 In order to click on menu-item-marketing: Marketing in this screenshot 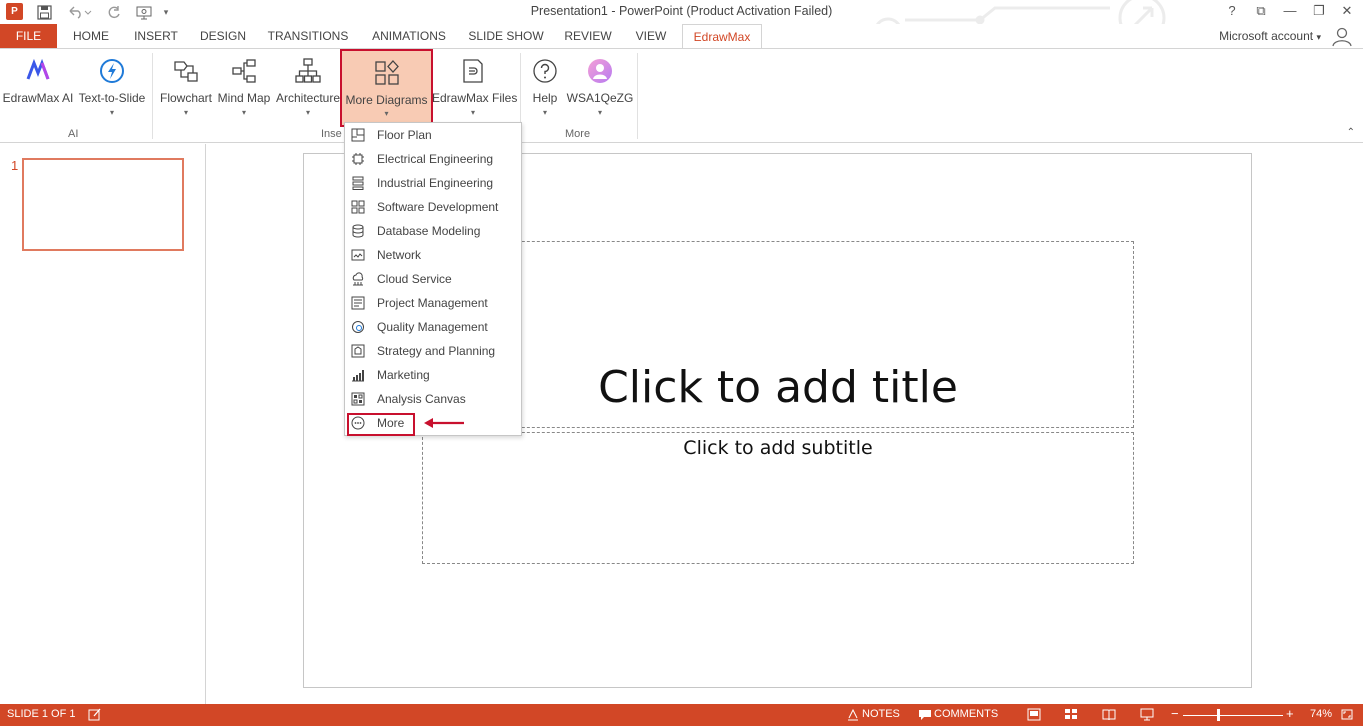, I will do `click(433, 375)`.